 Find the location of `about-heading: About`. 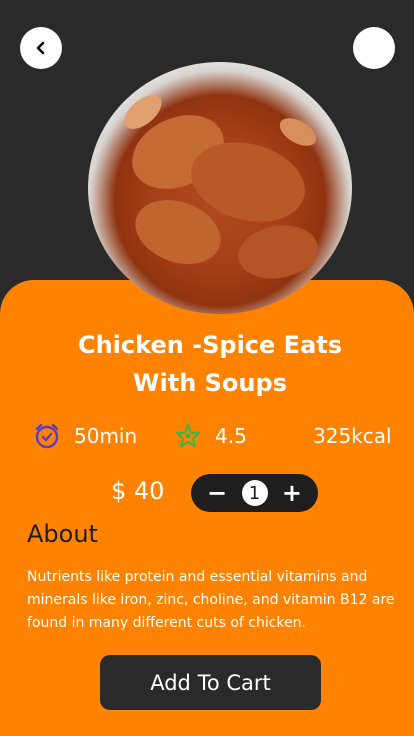

about-heading: About is located at coordinates (62, 534).